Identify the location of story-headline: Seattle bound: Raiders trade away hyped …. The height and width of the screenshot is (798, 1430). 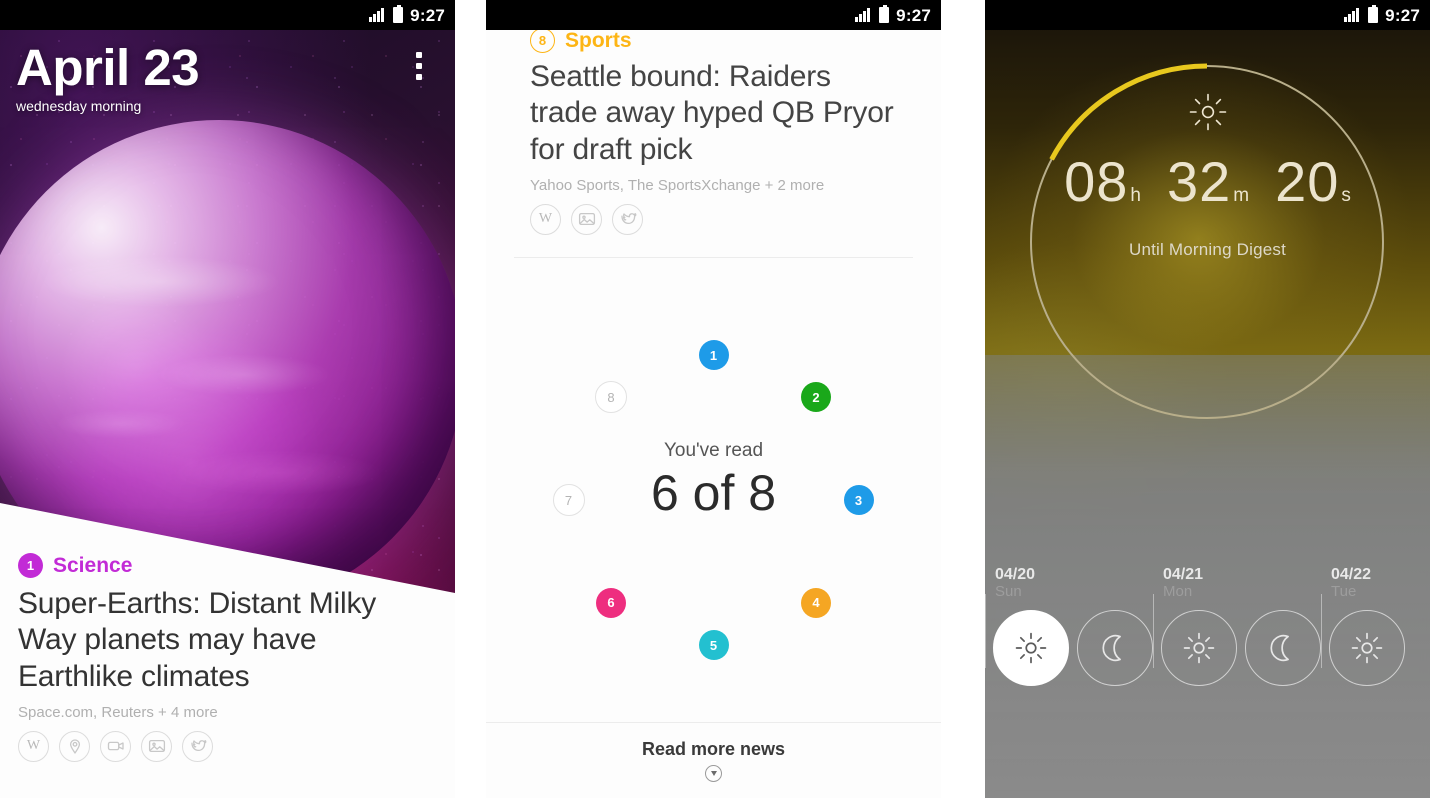
(713, 113).